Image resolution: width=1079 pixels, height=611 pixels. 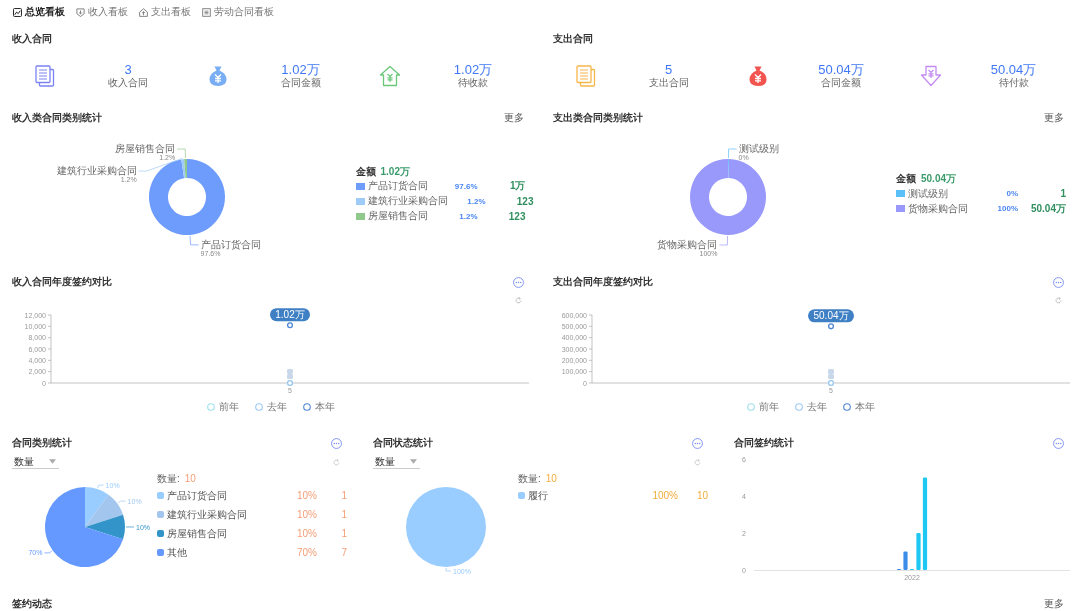 I want to click on panel-title: 支出类合同类别统计, so click(x=597, y=118).